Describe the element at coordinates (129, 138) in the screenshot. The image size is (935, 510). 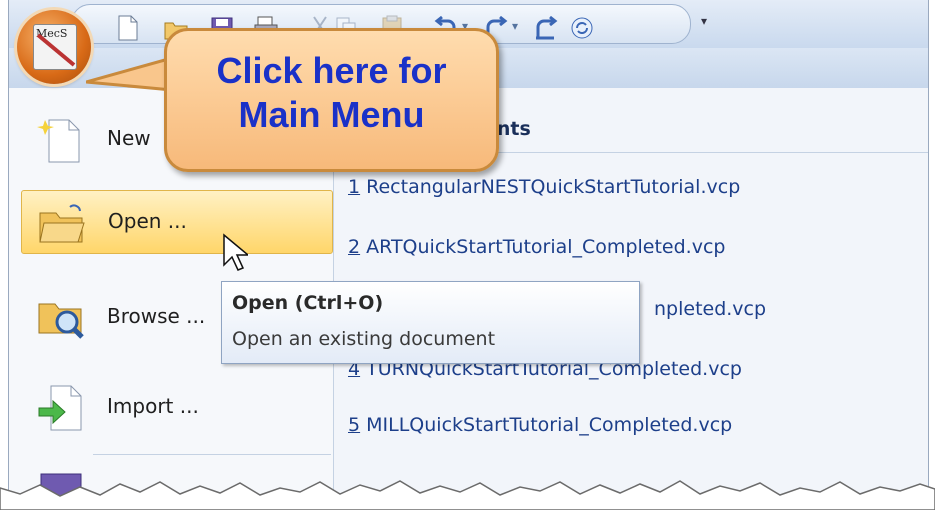
I see `menu-item-label: New` at that location.